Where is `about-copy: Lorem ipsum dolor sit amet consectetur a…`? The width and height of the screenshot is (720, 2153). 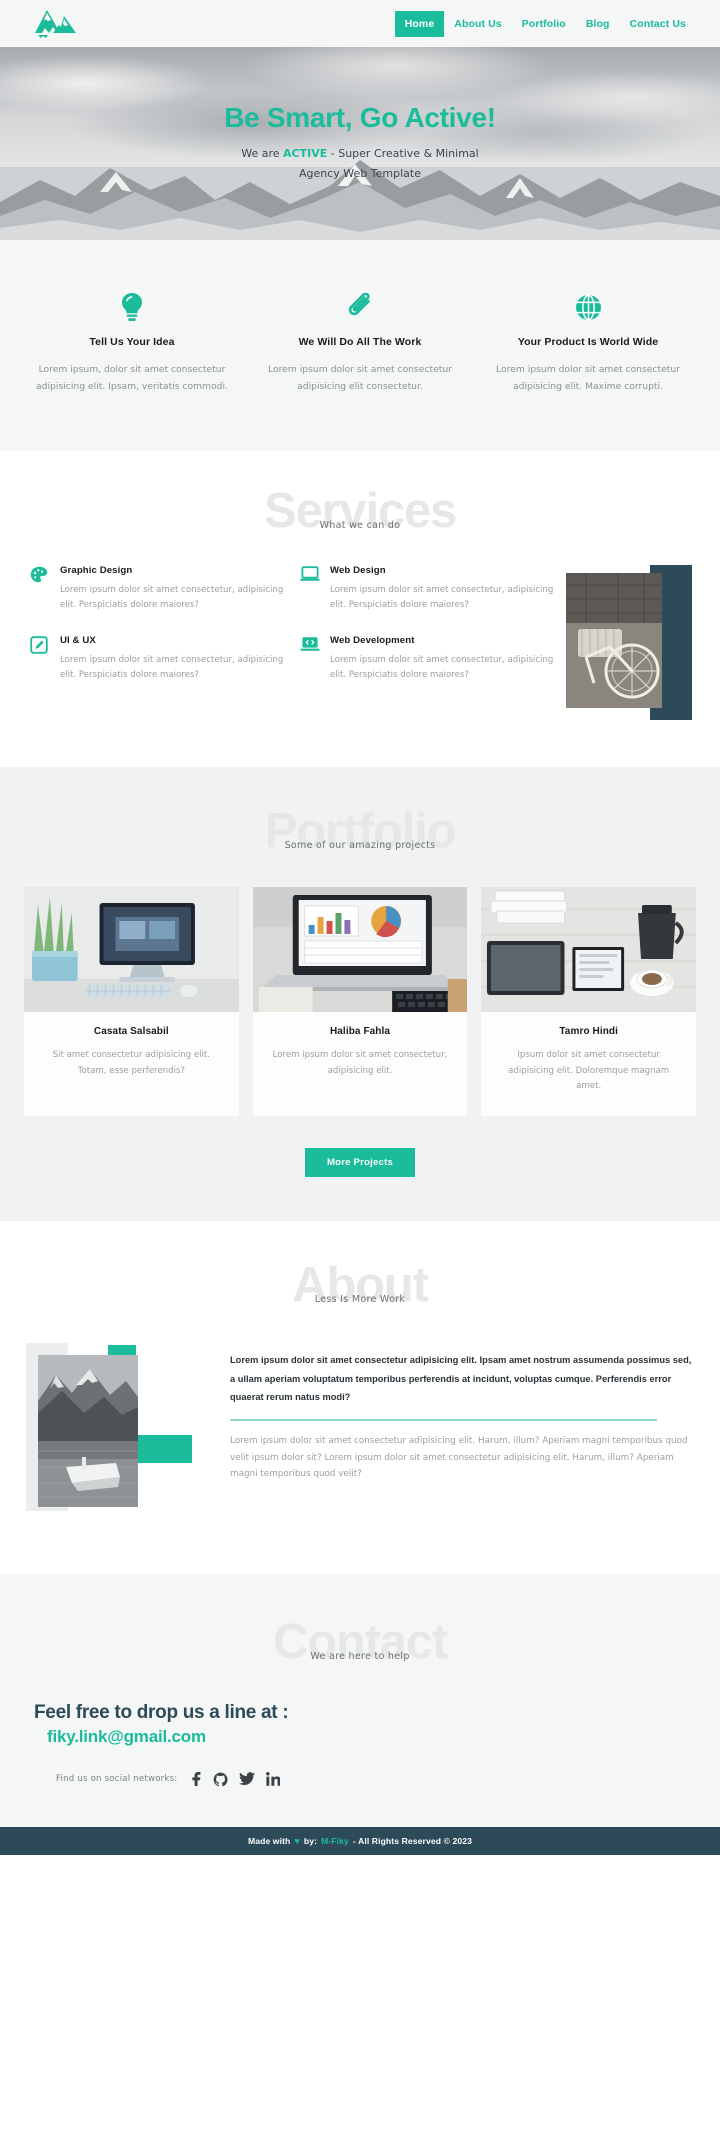
about-copy: Lorem ipsum dolor sit amet consectetur a… is located at coordinates (462, 1430).